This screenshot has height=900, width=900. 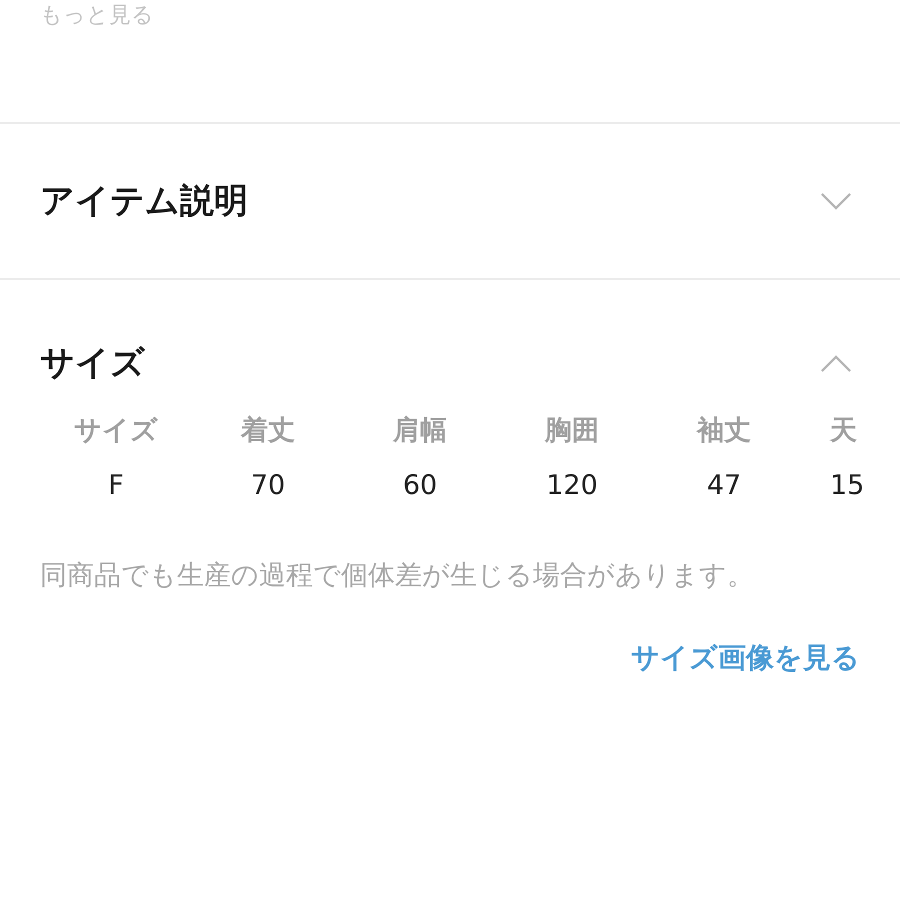 What do you see at coordinates (572, 485) in the screenshot?
I see `table-cell-text: 120` at bounding box center [572, 485].